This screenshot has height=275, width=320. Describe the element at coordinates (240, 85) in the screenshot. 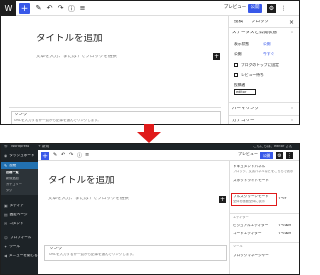

I see `author-label: 投稿者` at that location.